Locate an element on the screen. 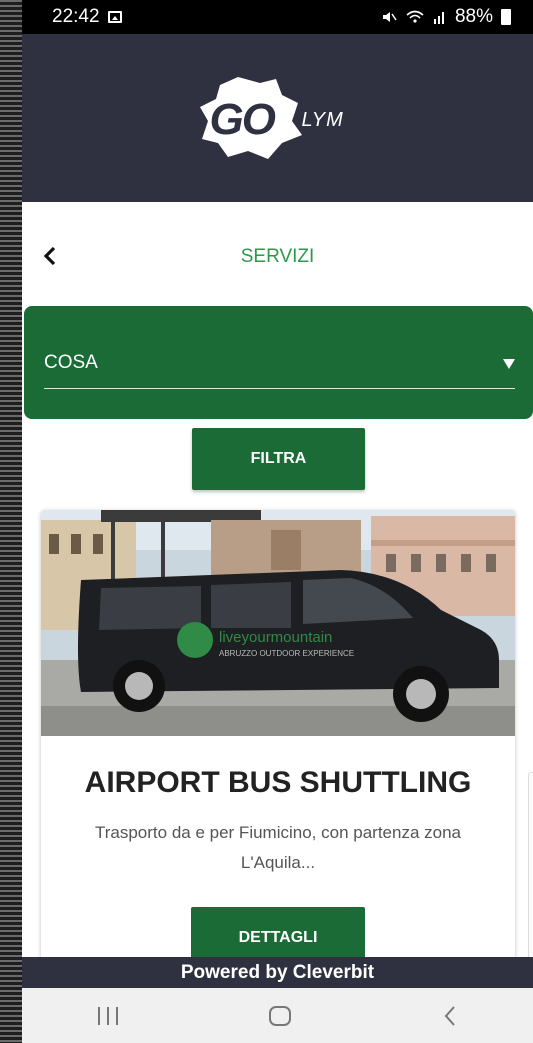  page-topbar: SERVIZI is located at coordinates (277, 254).